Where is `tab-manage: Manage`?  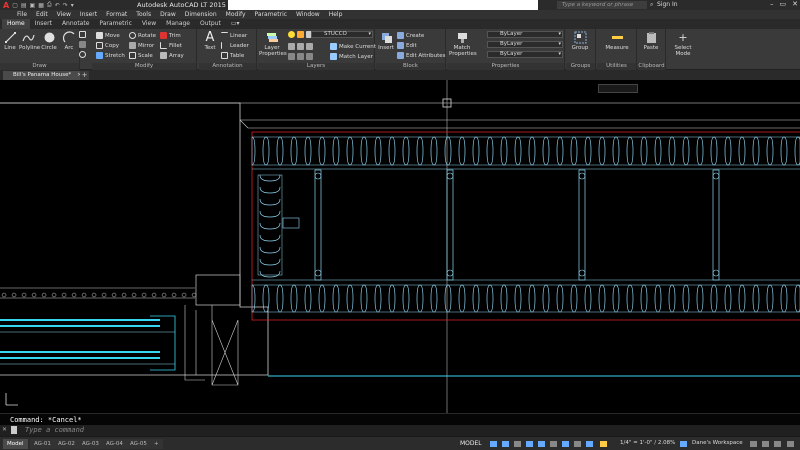 tab-manage: Manage is located at coordinates (178, 24).